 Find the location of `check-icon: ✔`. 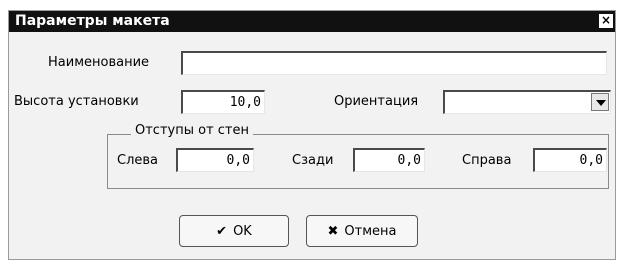

check-icon: ✔ is located at coordinates (222, 231).